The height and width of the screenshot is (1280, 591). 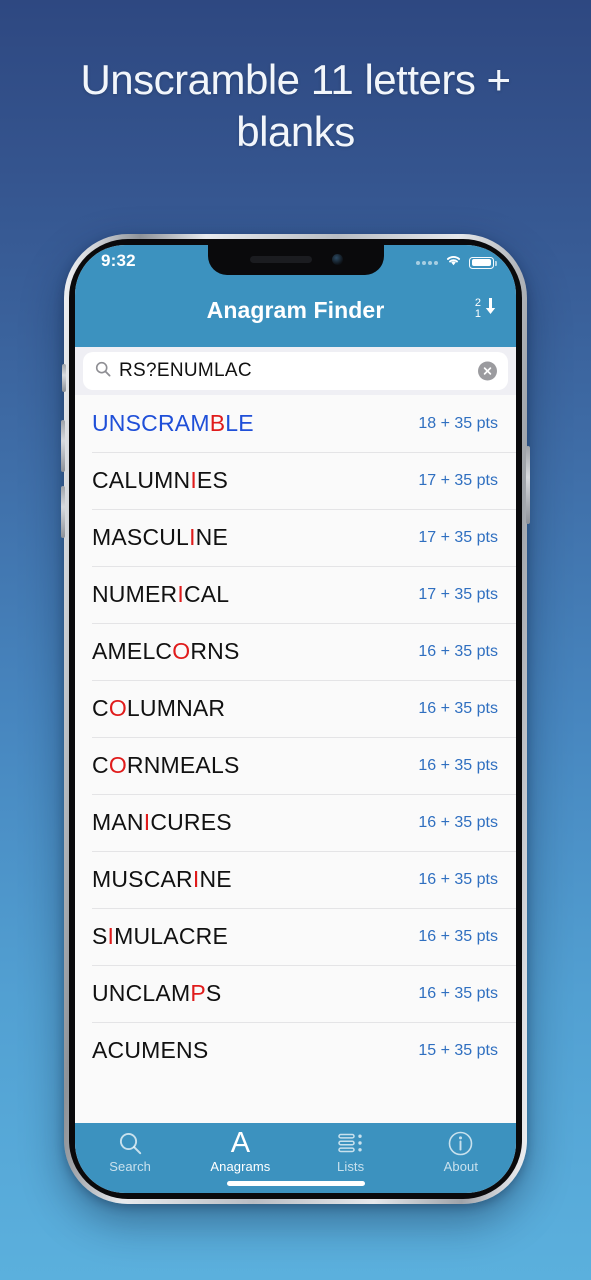 What do you see at coordinates (483, 262) in the screenshot?
I see `battery-icon` at bounding box center [483, 262].